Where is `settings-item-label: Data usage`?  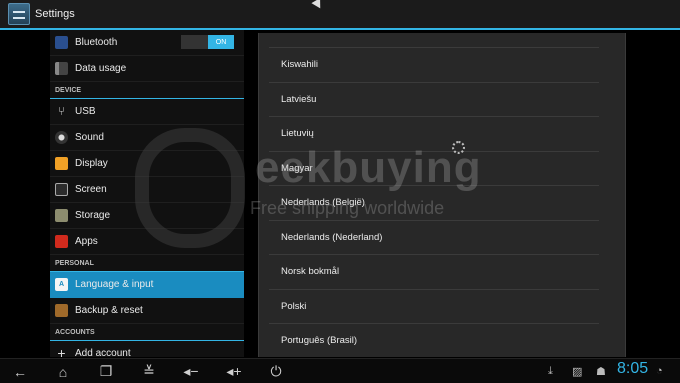
settings-item-label: Data usage is located at coordinates (101, 68).